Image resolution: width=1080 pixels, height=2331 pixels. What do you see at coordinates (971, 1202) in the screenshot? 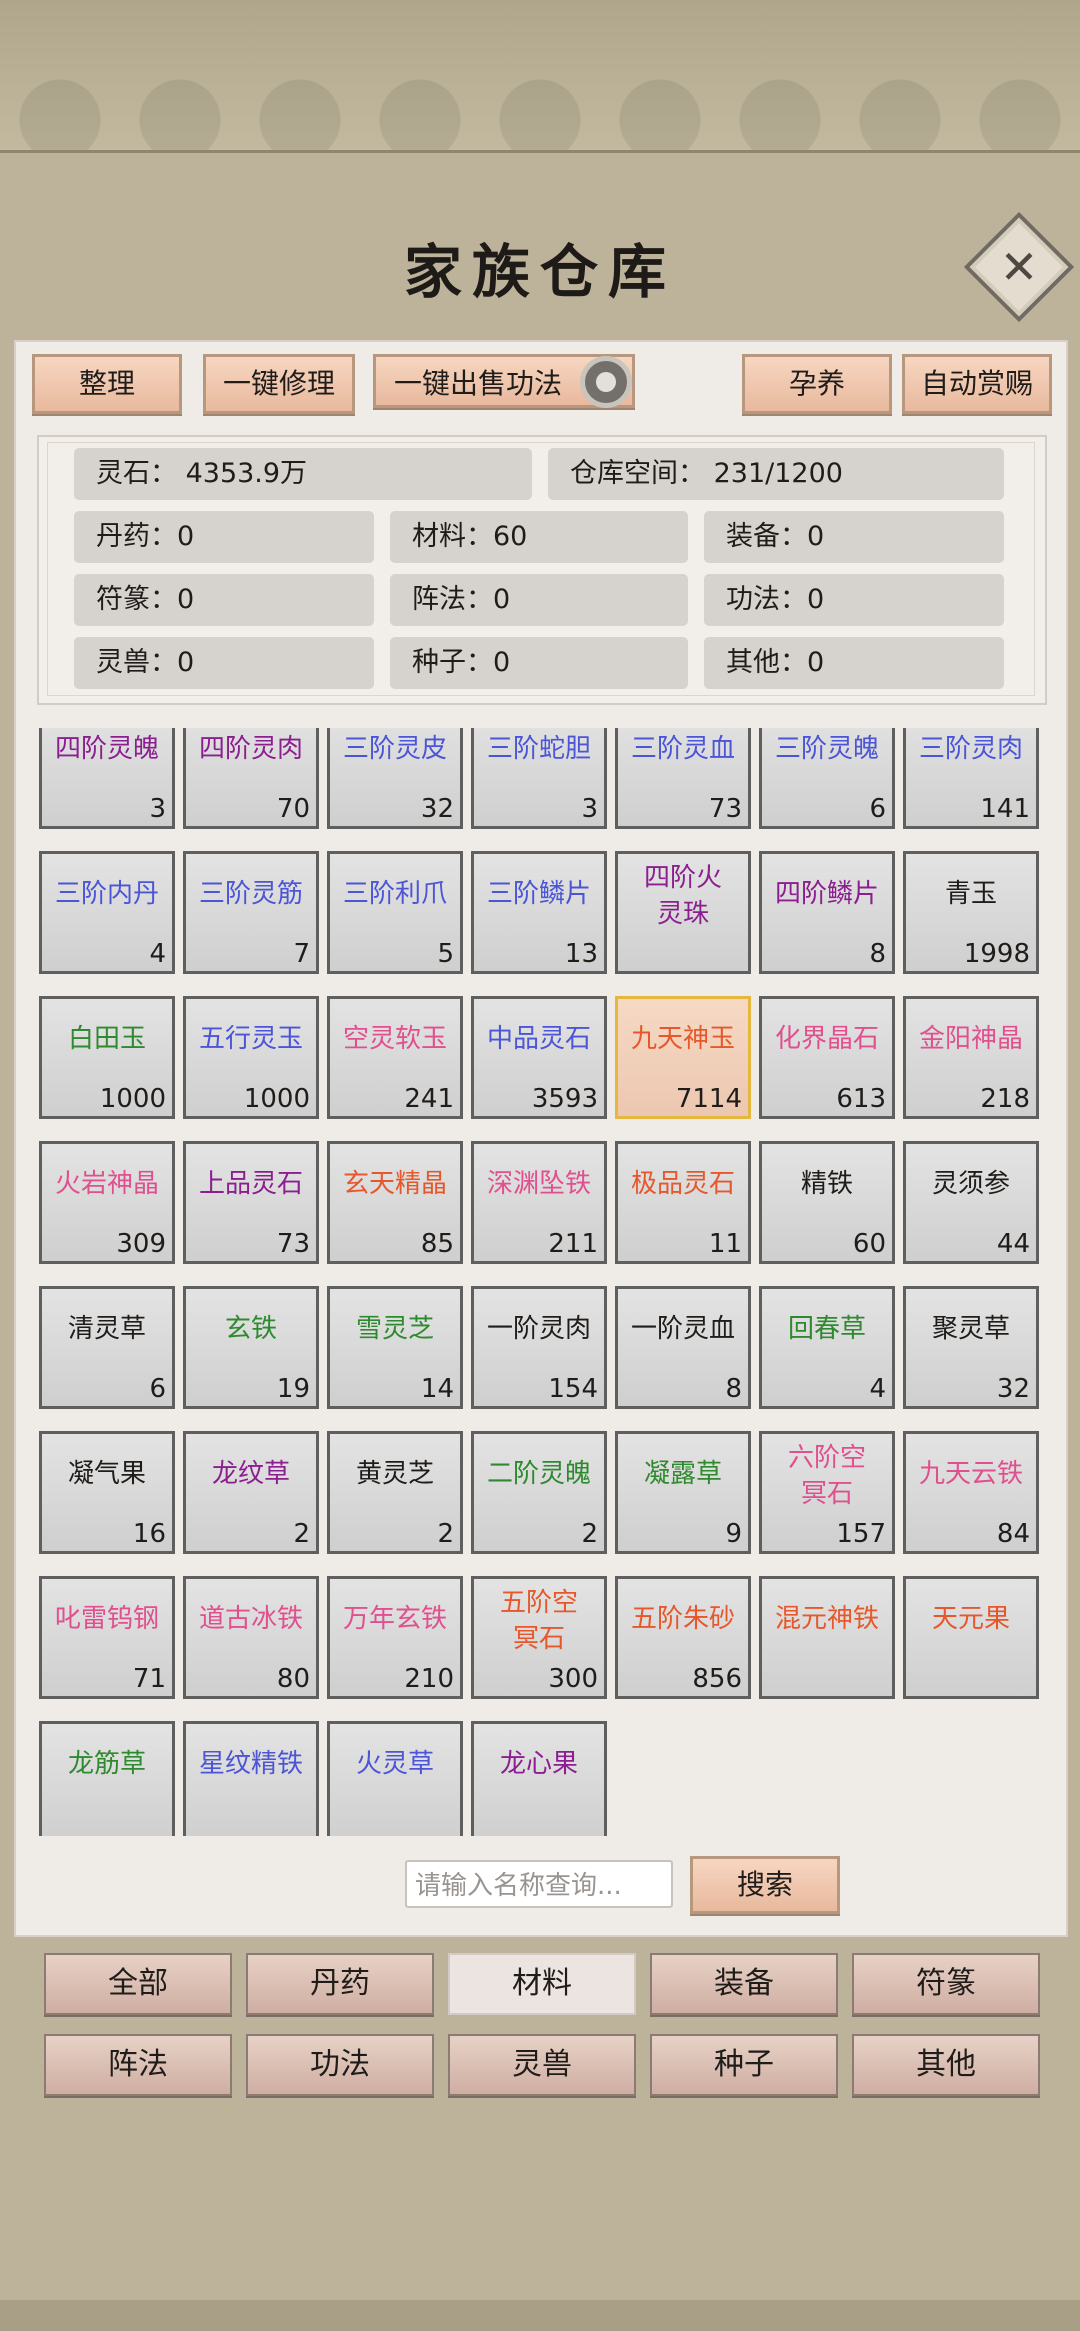
I see `item-cell: 灵须参 44` at bounding box center [971, 1202].